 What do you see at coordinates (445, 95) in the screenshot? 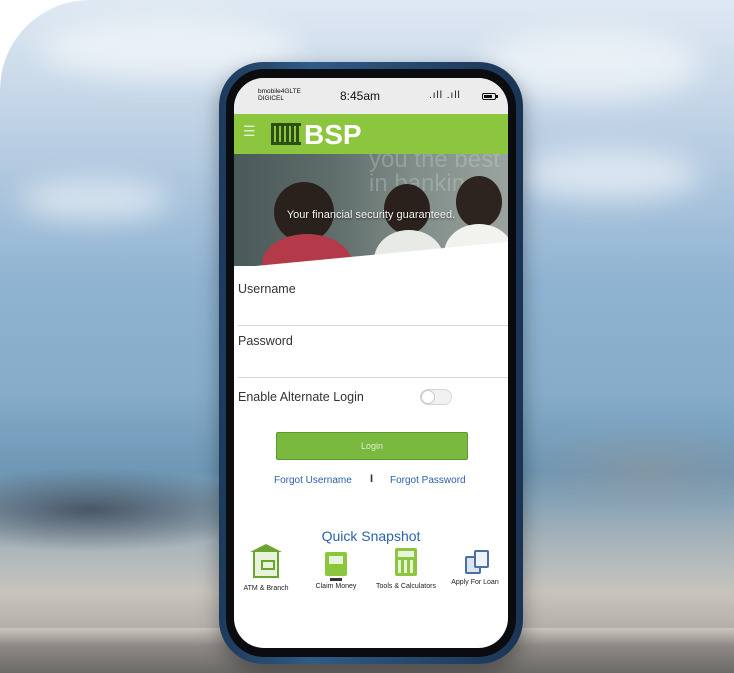
I see `signal-strength-icon: .ıll .ıll` at bounding box center [445, 95].